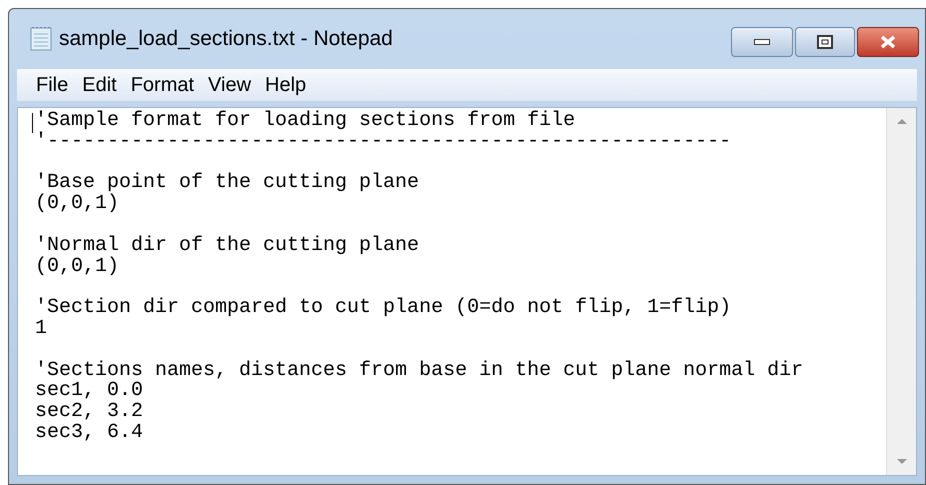 Image resolution: width=926 pixels, height=485 pixels. What do you see at coordinates (286, 85) in the screenshot?
I see `menu-item: Help` at bounding box center [286, 85].